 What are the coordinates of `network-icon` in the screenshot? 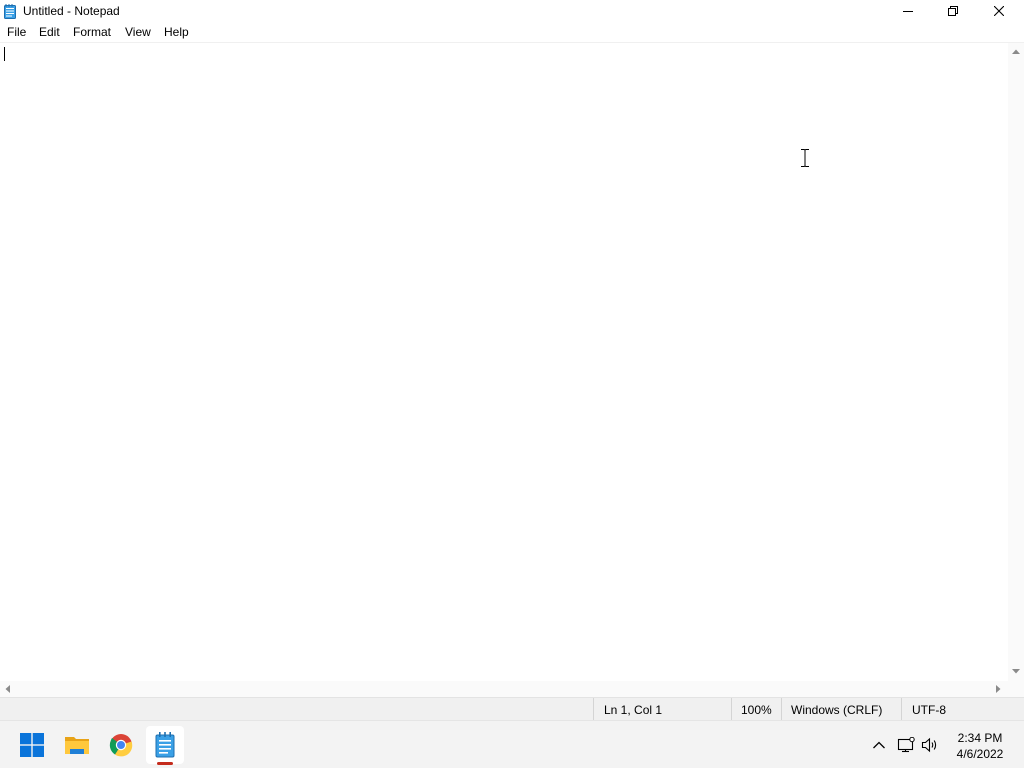 It's located at (906, 745).